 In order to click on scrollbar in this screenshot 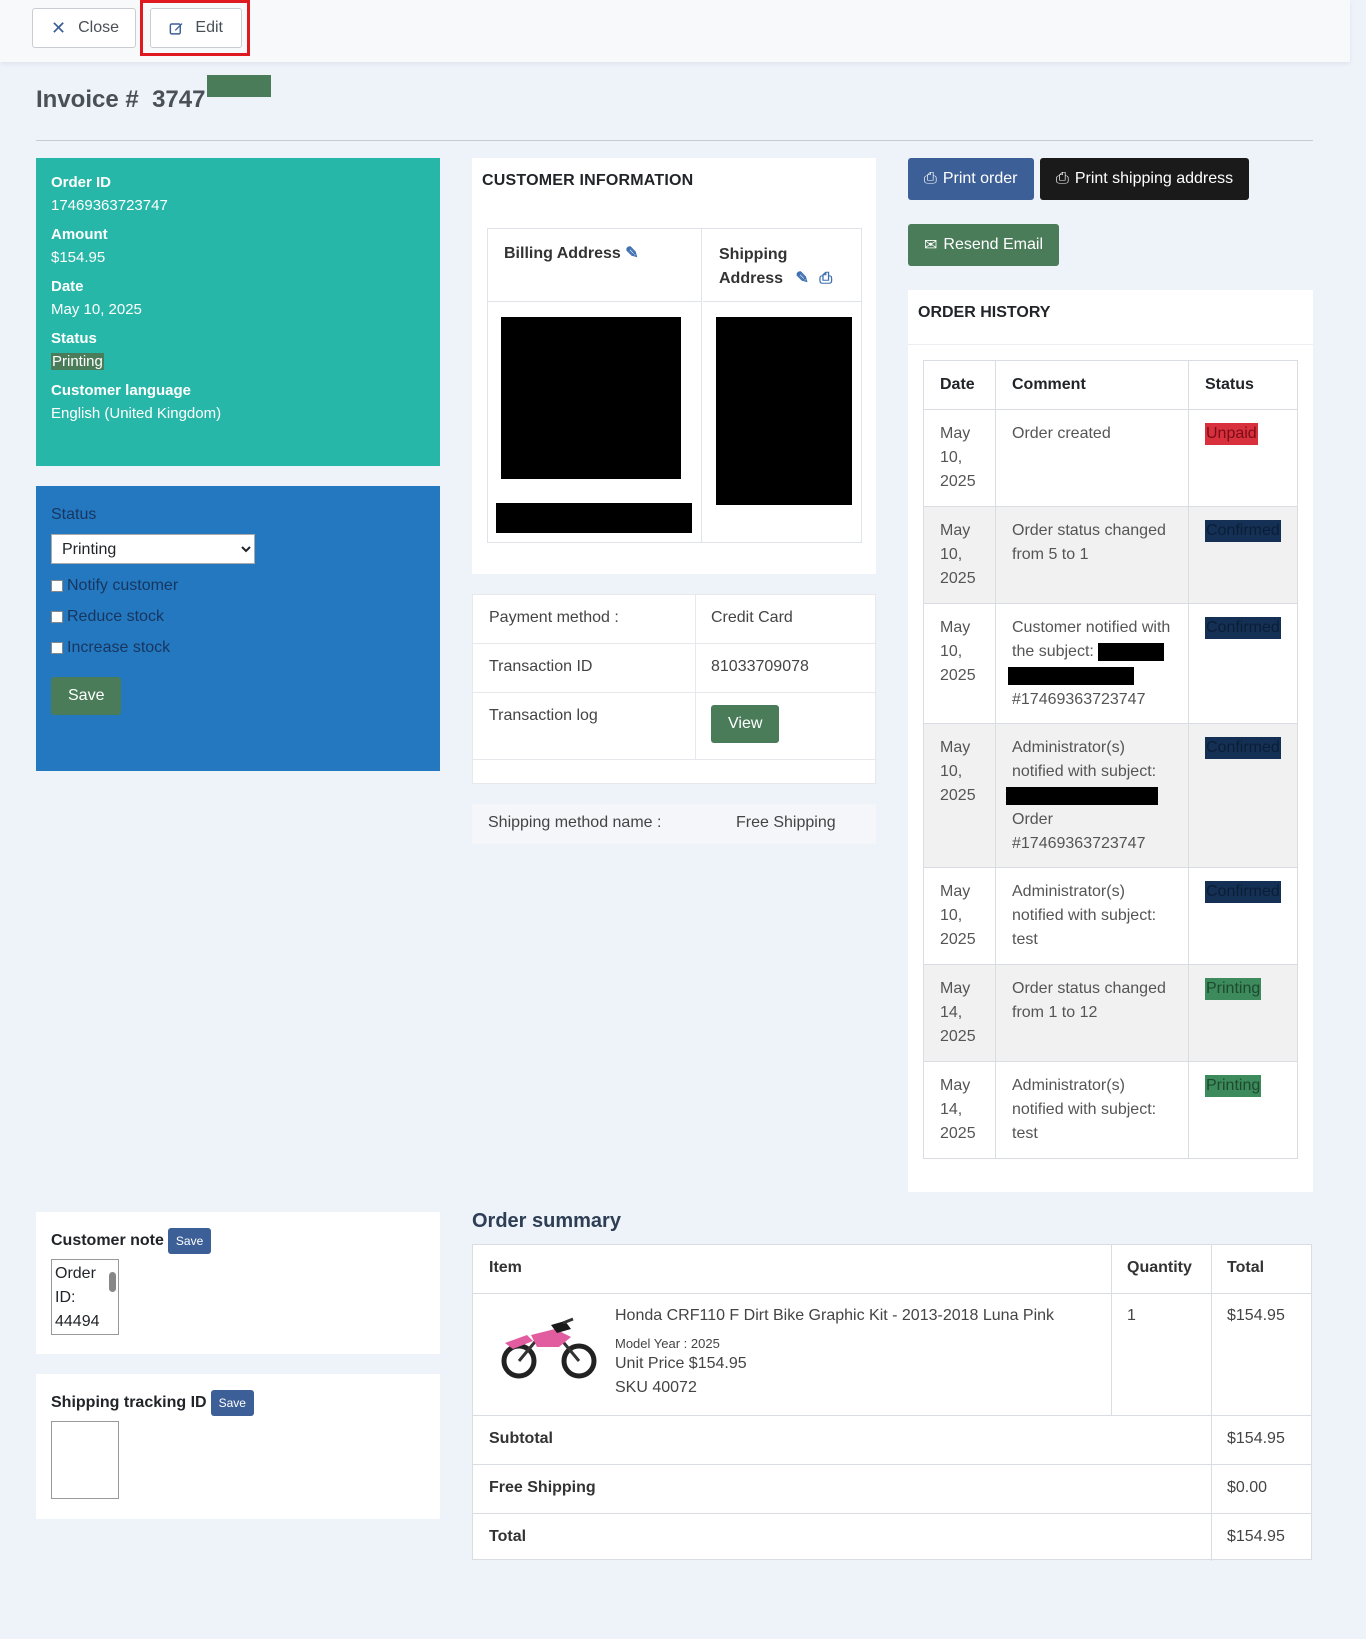, I will do `click(112, 1282)`.